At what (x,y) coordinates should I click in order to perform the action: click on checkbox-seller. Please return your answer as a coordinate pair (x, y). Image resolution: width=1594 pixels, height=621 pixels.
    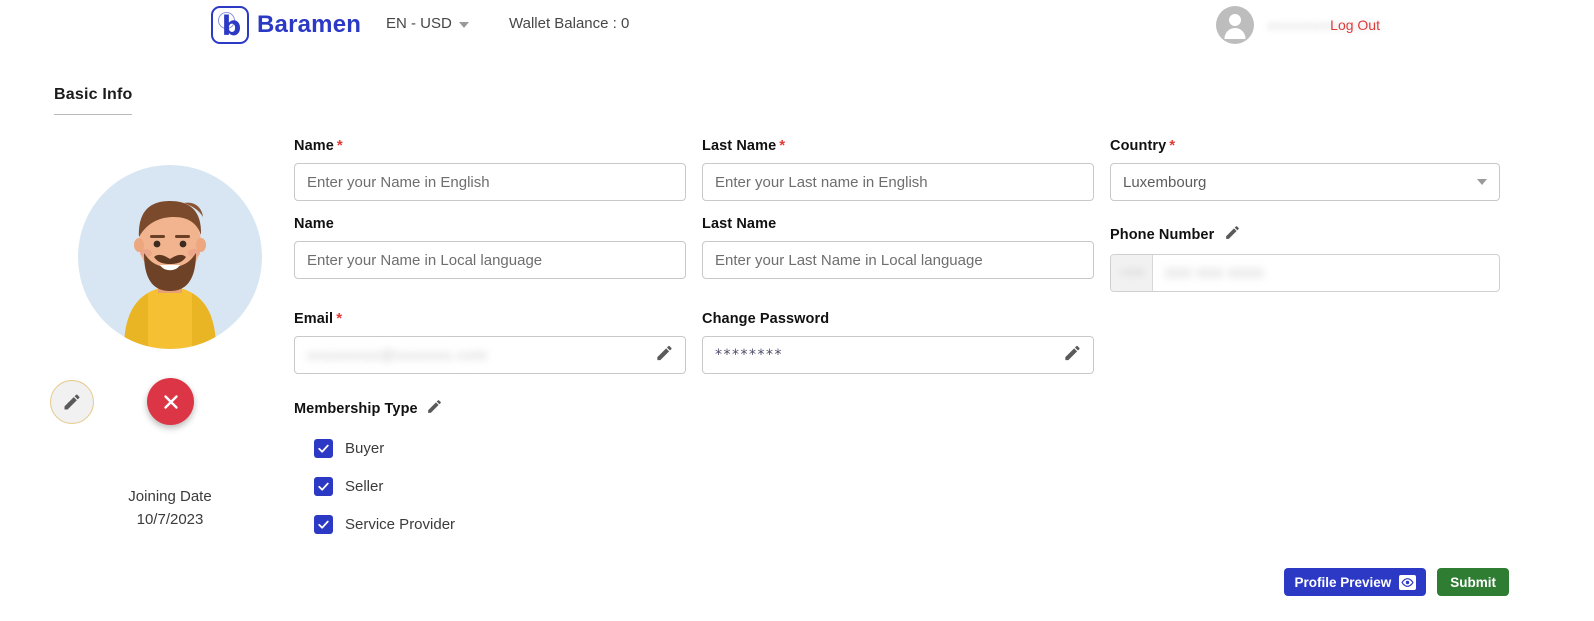
    Looking at the image, I should click on (323, 486).